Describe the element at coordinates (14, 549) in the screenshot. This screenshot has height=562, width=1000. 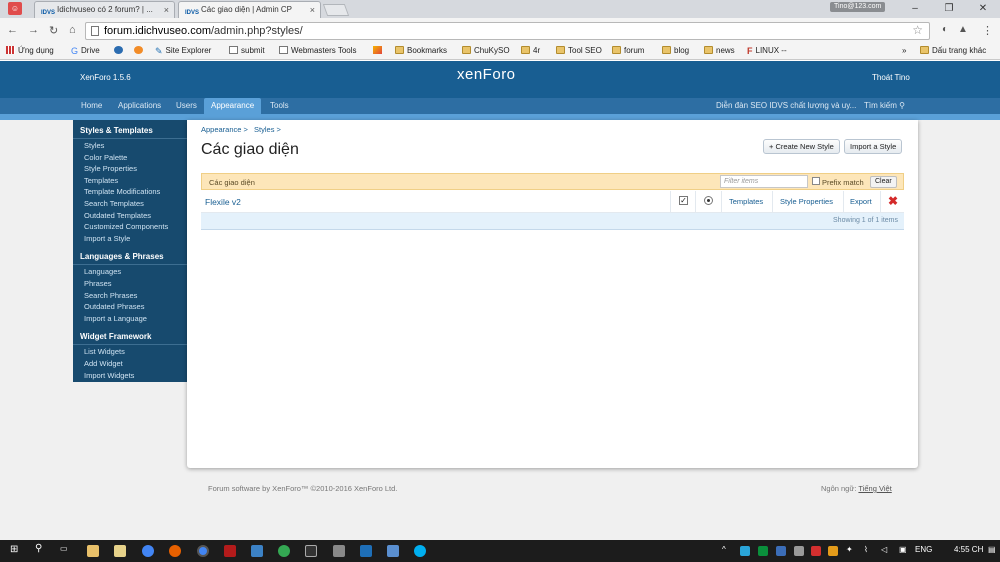
I see `windows-start-icon: ⊞` at that location.